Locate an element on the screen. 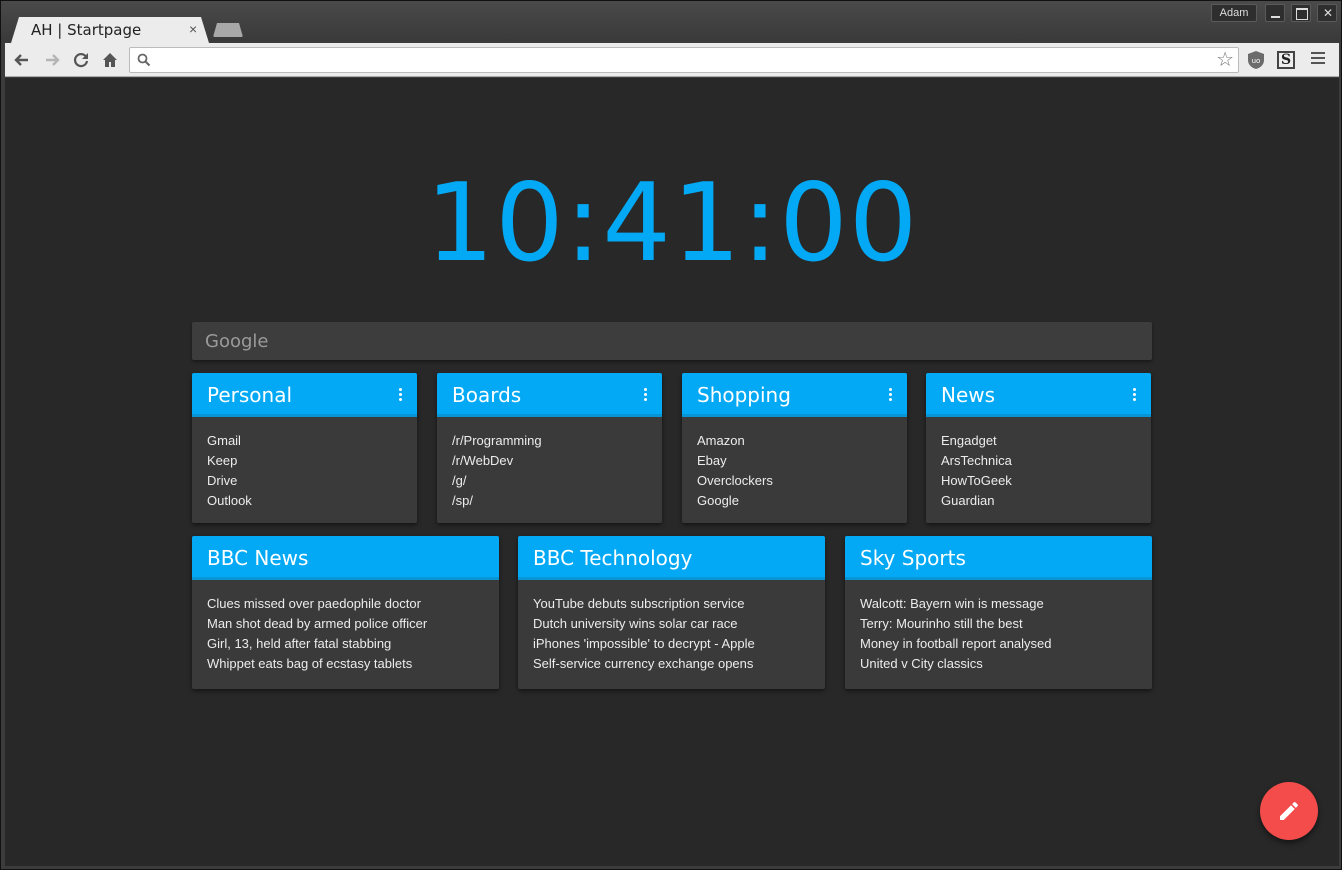  close-window-button: ✕ is located at coordinates (1327, 13).